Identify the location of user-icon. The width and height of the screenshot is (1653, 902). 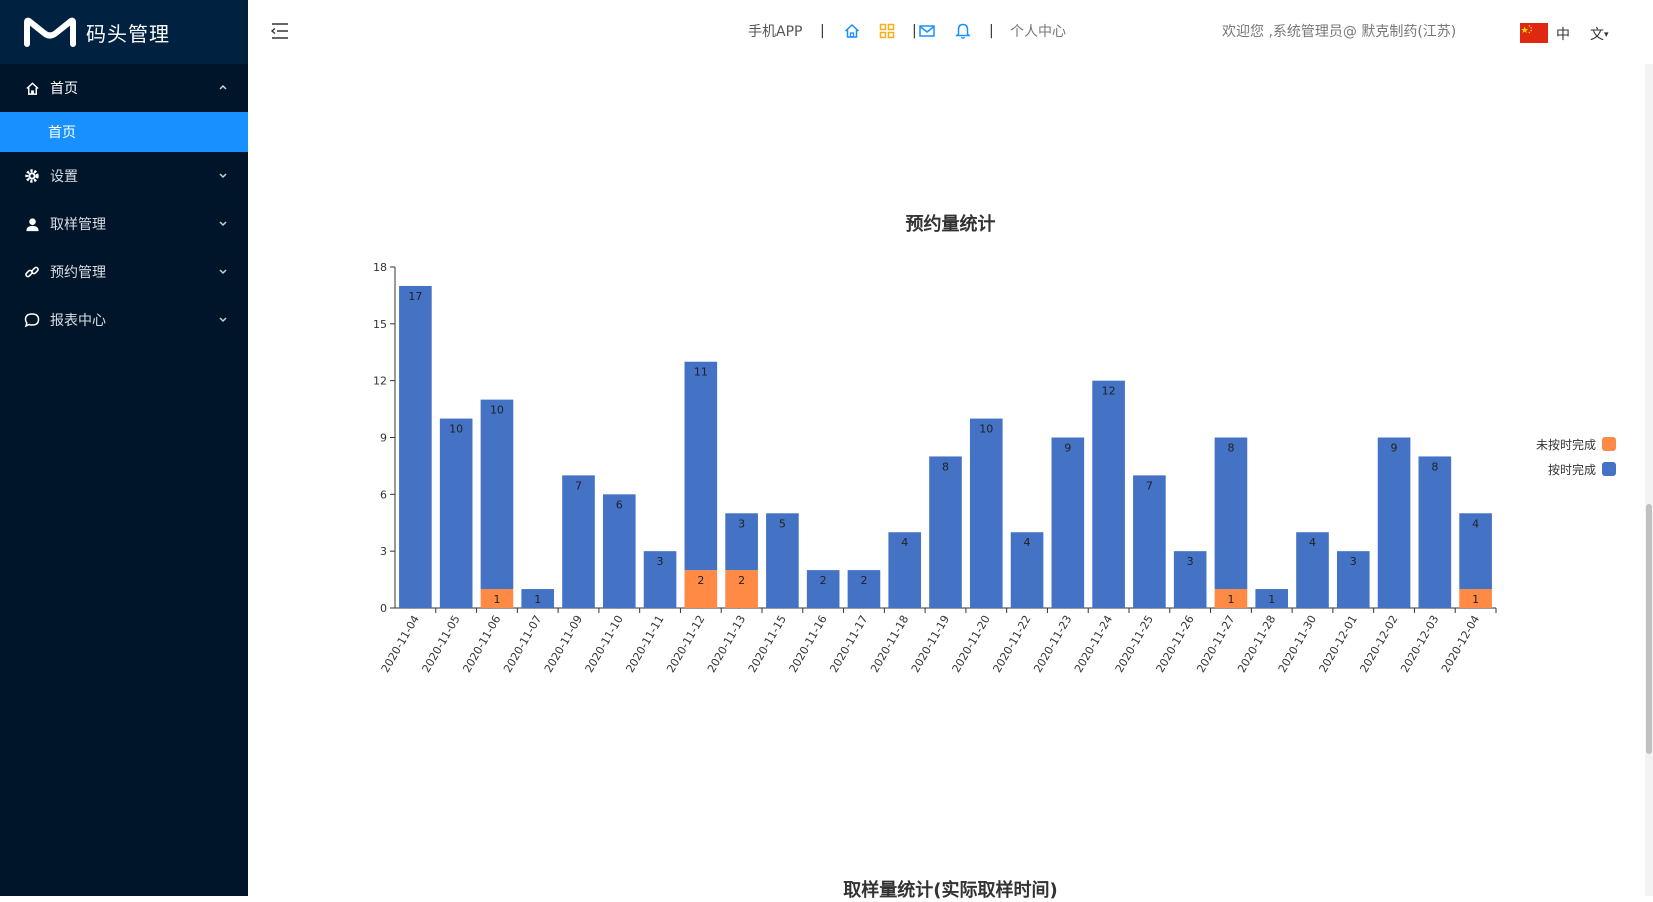
(32, 224).